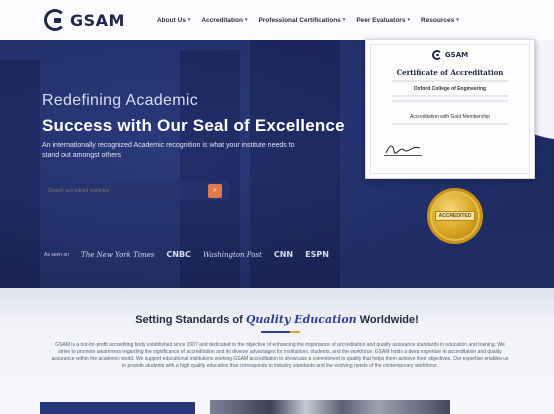 The image size is (554, 414). I want to click on signature, so click(403, 149).